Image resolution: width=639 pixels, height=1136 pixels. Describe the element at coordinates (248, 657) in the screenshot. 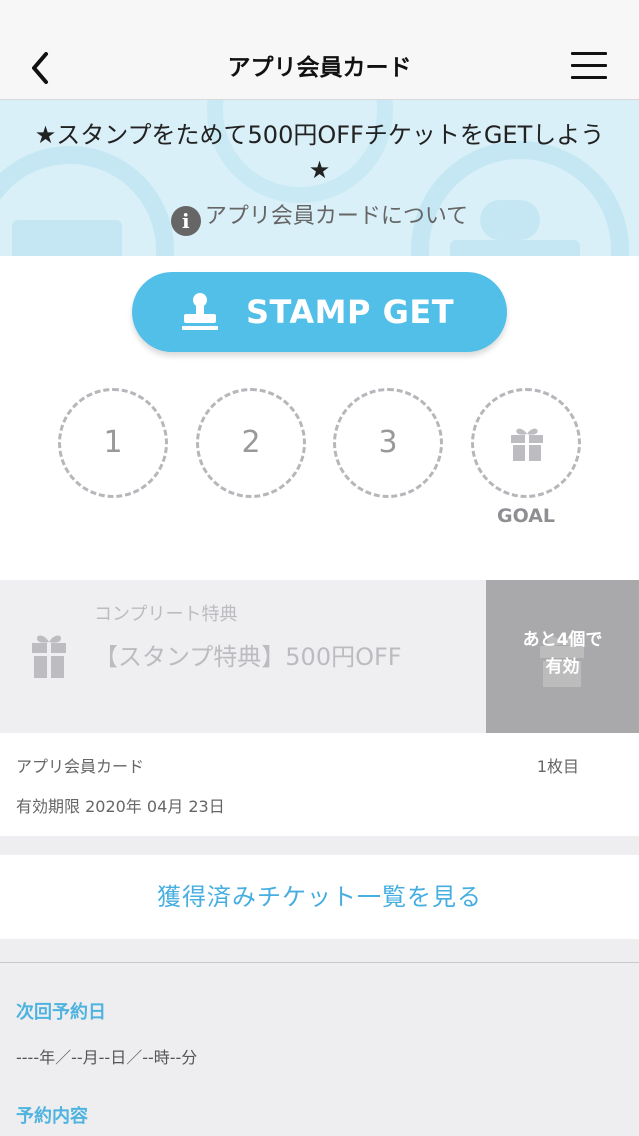

I see `reward-title: 【スタンプ特典】500円OFF` at that location.